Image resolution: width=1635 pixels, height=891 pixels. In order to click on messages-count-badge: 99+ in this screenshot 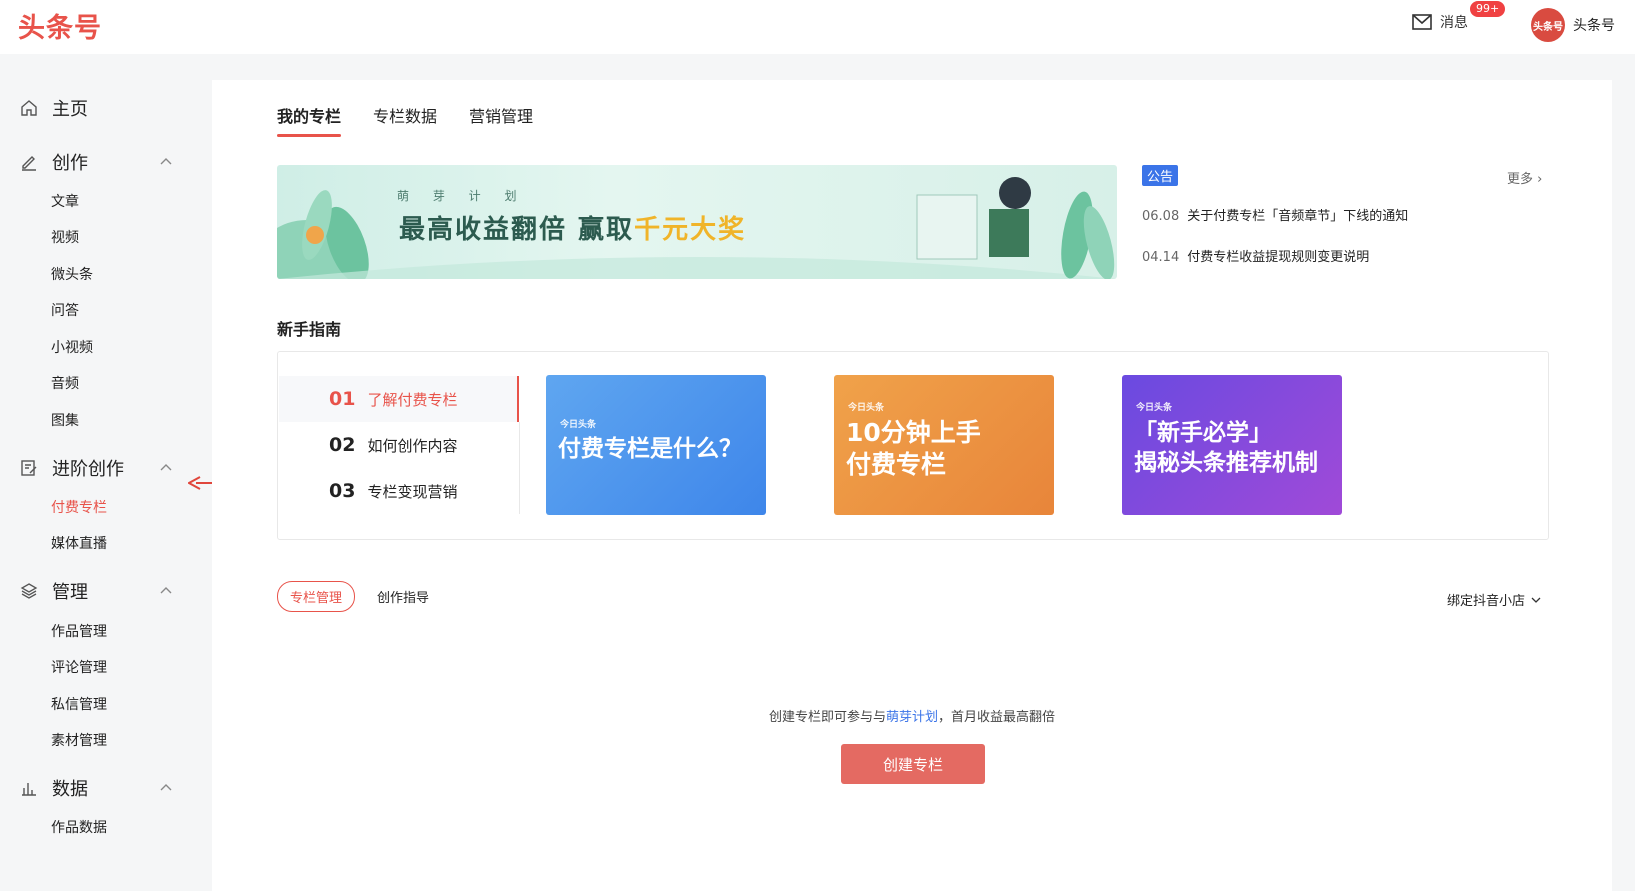, I will do `click(1488, 9)`.